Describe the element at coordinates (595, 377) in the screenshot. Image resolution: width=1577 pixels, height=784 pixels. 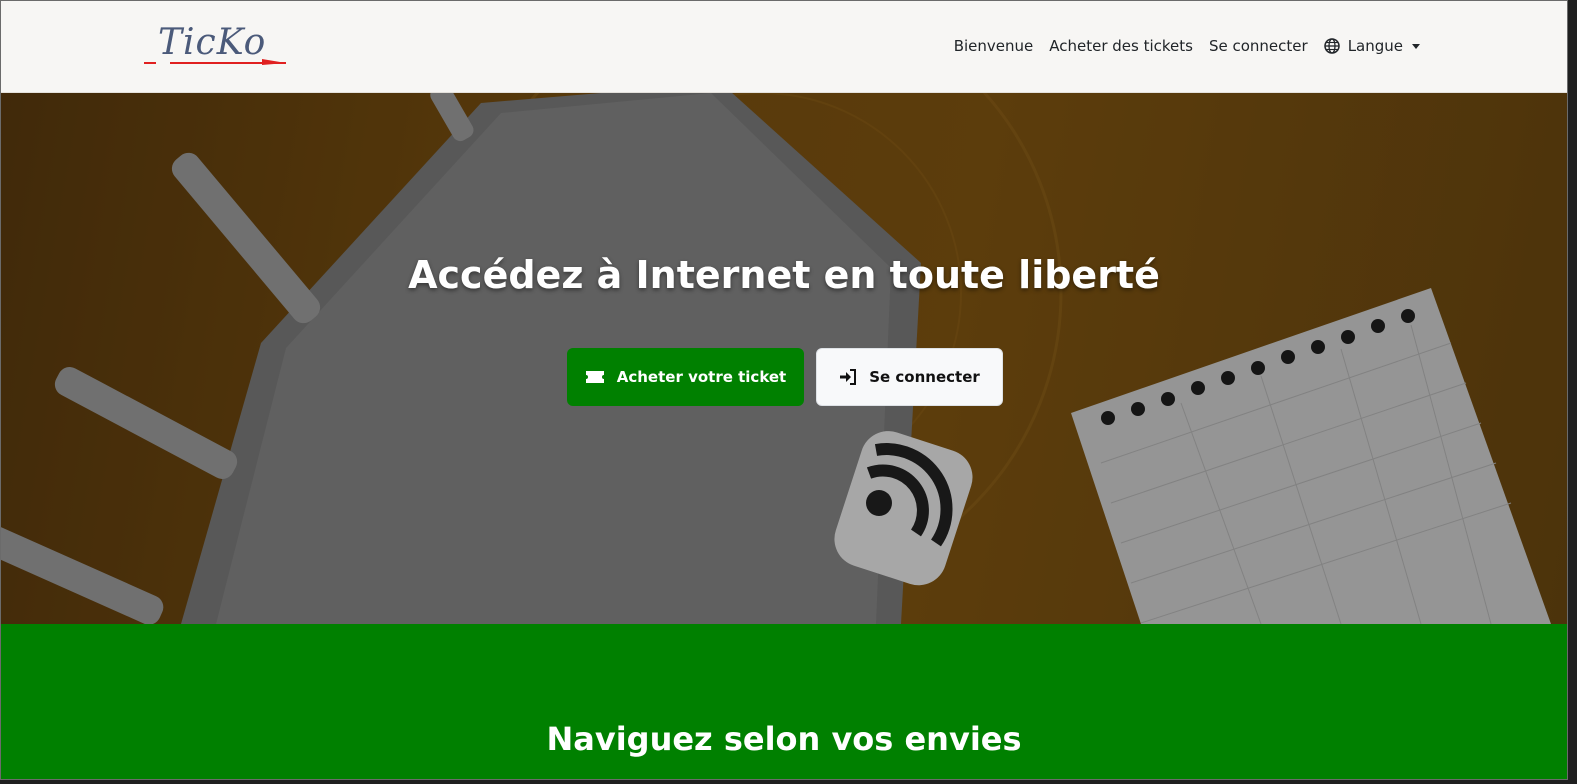
I see `ticket-icon` at that location.